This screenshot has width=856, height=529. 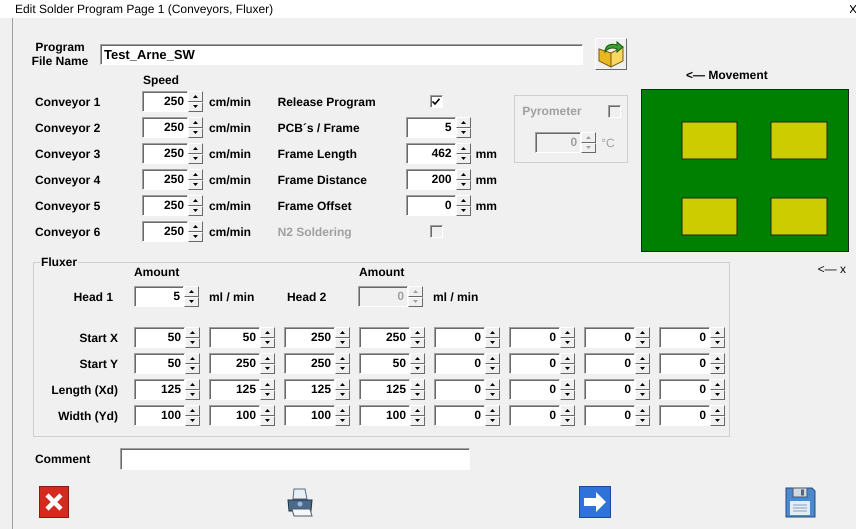 I want to click on next-button, so click(x=594, y=502).